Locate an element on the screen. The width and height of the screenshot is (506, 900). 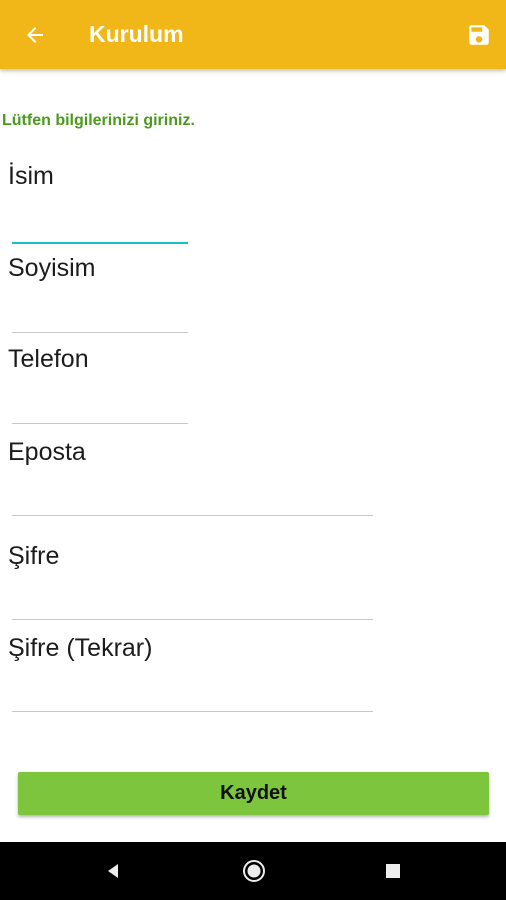
save-icon-button is located at coordinates (479, 35).